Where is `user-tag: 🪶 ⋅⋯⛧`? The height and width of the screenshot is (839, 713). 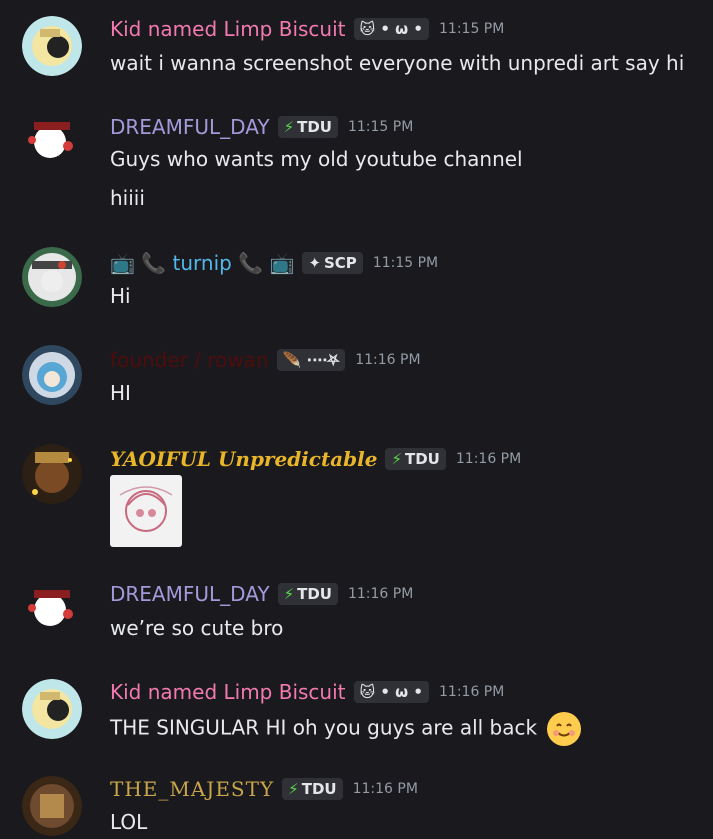 user-tag: 🪶 ⋅⋯⛧ is located at coordinates (311, 360).